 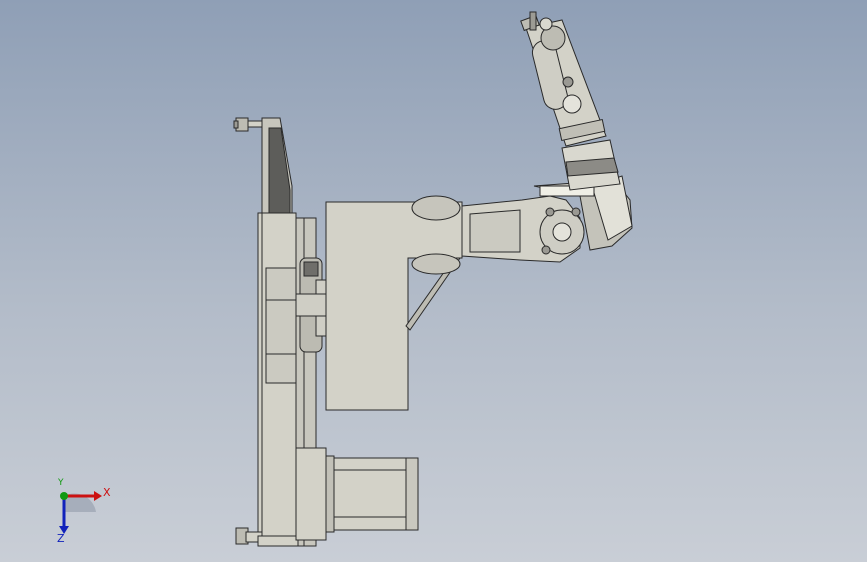 What do you see at coordinates (313, 305) in the screenshot?
I see `belt-pulley` at bounding box center [313, 305].